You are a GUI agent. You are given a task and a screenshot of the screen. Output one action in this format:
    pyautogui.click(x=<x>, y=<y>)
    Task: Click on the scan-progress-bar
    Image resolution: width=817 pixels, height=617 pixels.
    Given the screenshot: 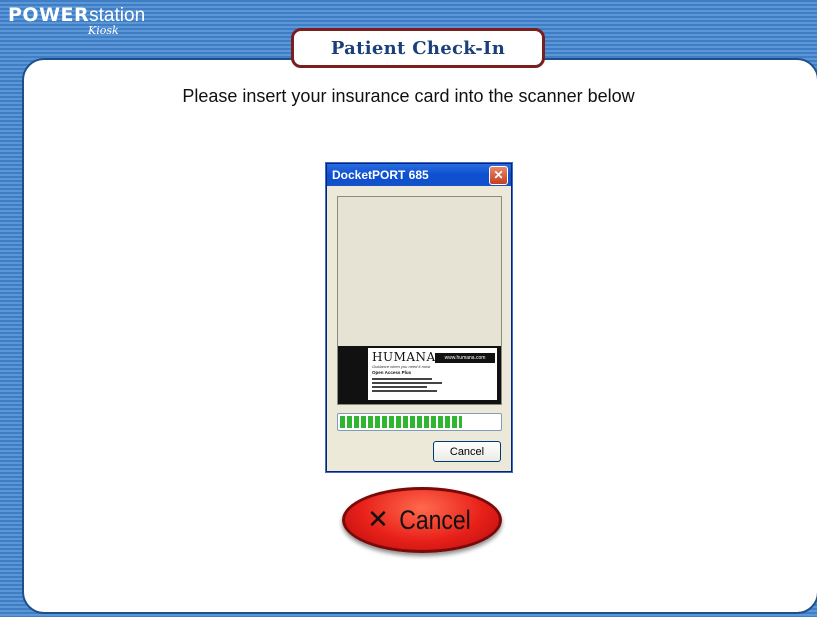 What is the action you would take?
    pyautogui.click(x=419, y=422)
    